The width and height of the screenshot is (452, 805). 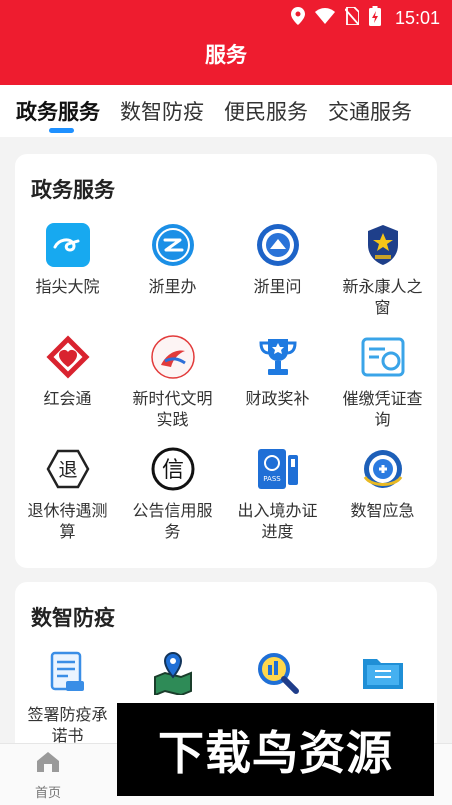 What do you see at coordinates (173, 245) in the screenshot?
I see `zheliban-icon` at bounding box center [173, 245].